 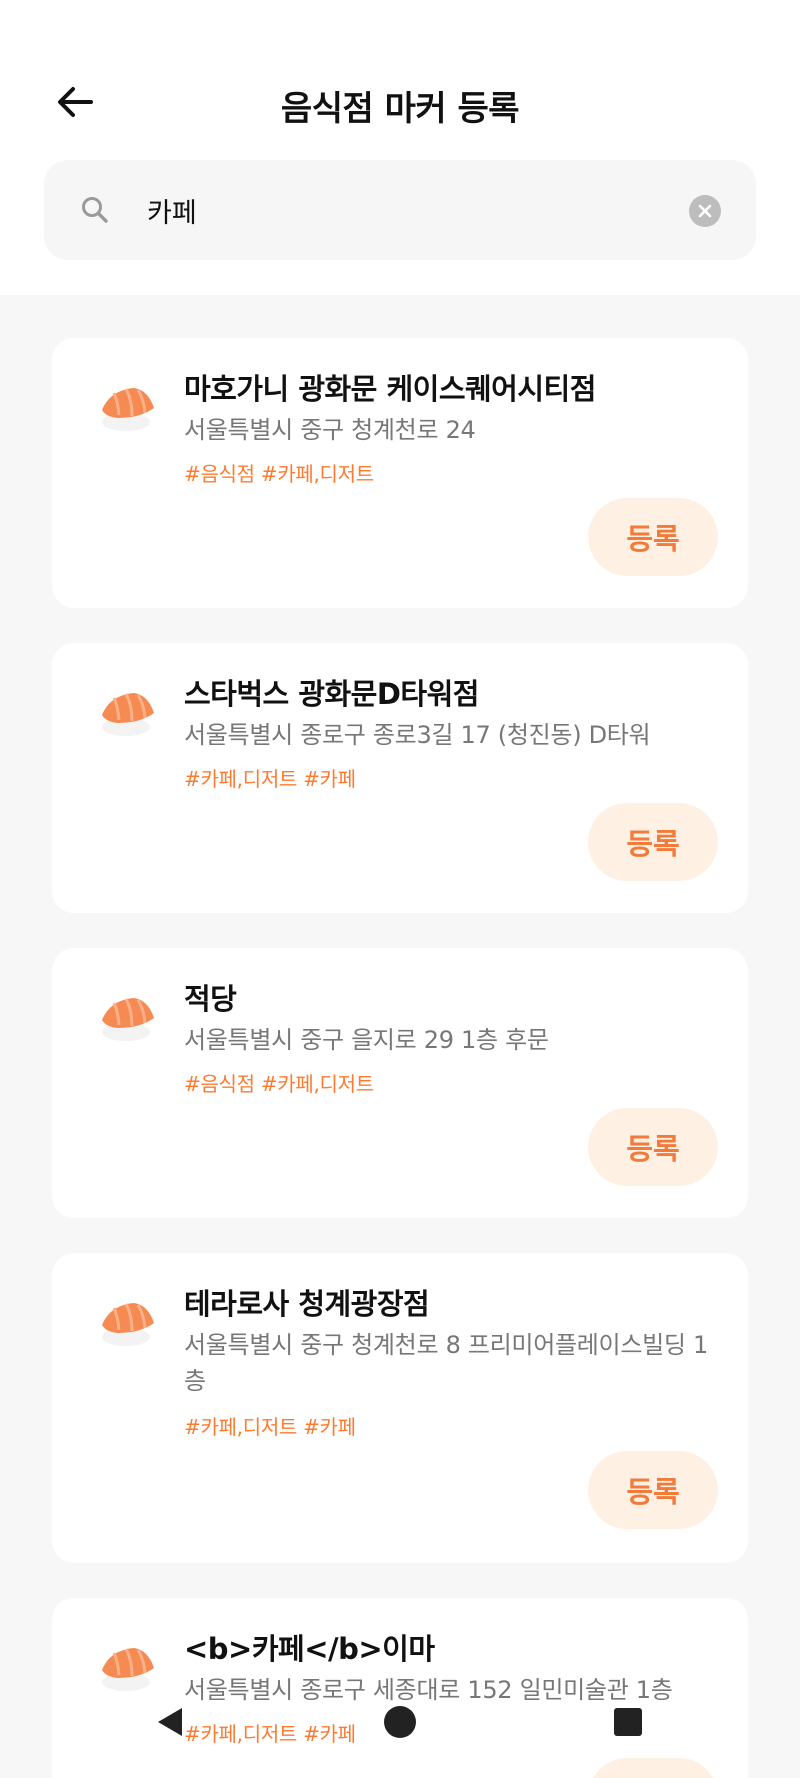 I want to click on place-name: 테라로사 청계광장점, so click(x=307, y=1304).